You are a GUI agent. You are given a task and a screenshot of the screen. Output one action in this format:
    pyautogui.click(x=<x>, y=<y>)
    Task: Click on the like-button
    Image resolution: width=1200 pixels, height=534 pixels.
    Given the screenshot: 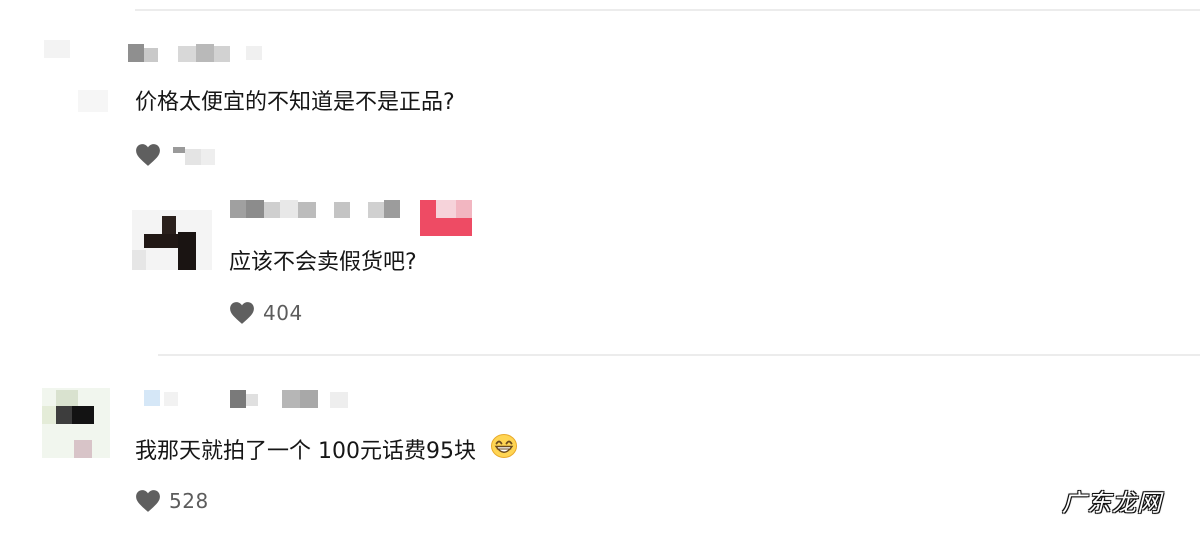 What is the action you would take?
    pyautogui.click(x=176, y=155)
    